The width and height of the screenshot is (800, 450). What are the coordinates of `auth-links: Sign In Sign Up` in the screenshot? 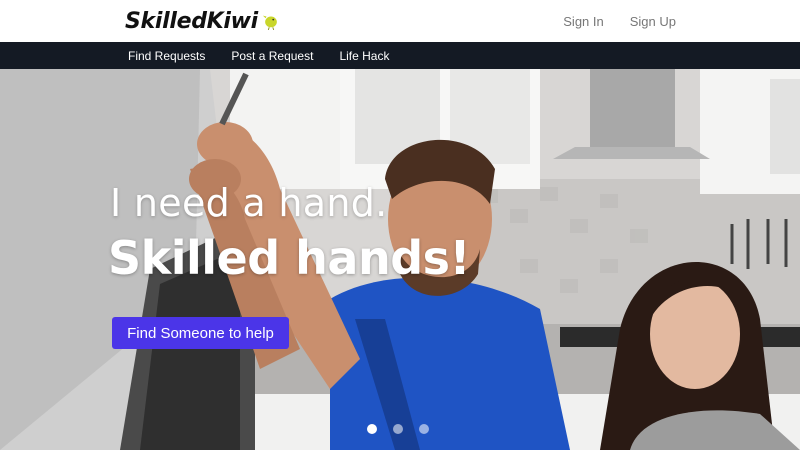 It's located at (619, 21).